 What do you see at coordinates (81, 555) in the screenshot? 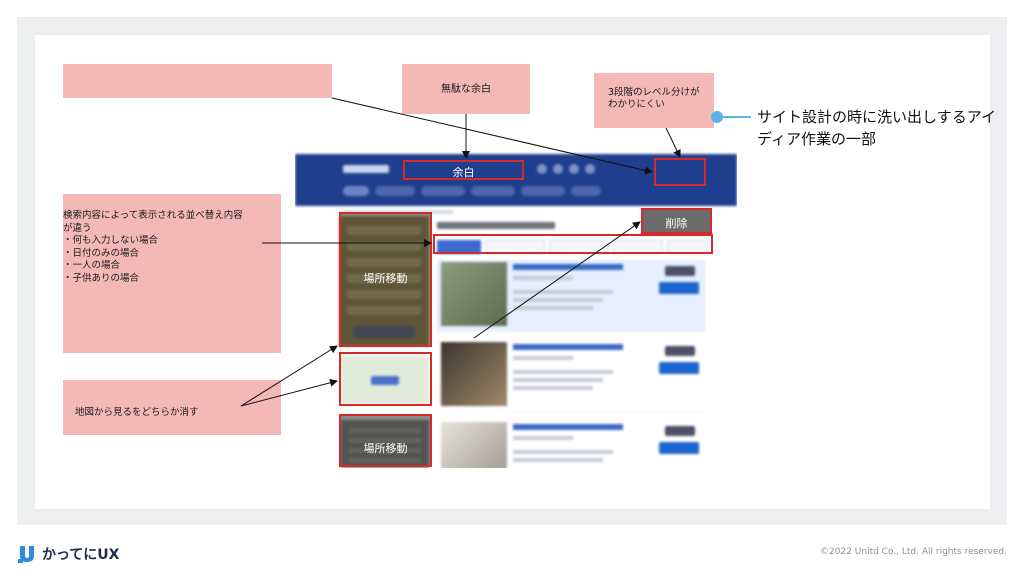
I see `brand-name: かってにUX` at bounding box center [81, 555].